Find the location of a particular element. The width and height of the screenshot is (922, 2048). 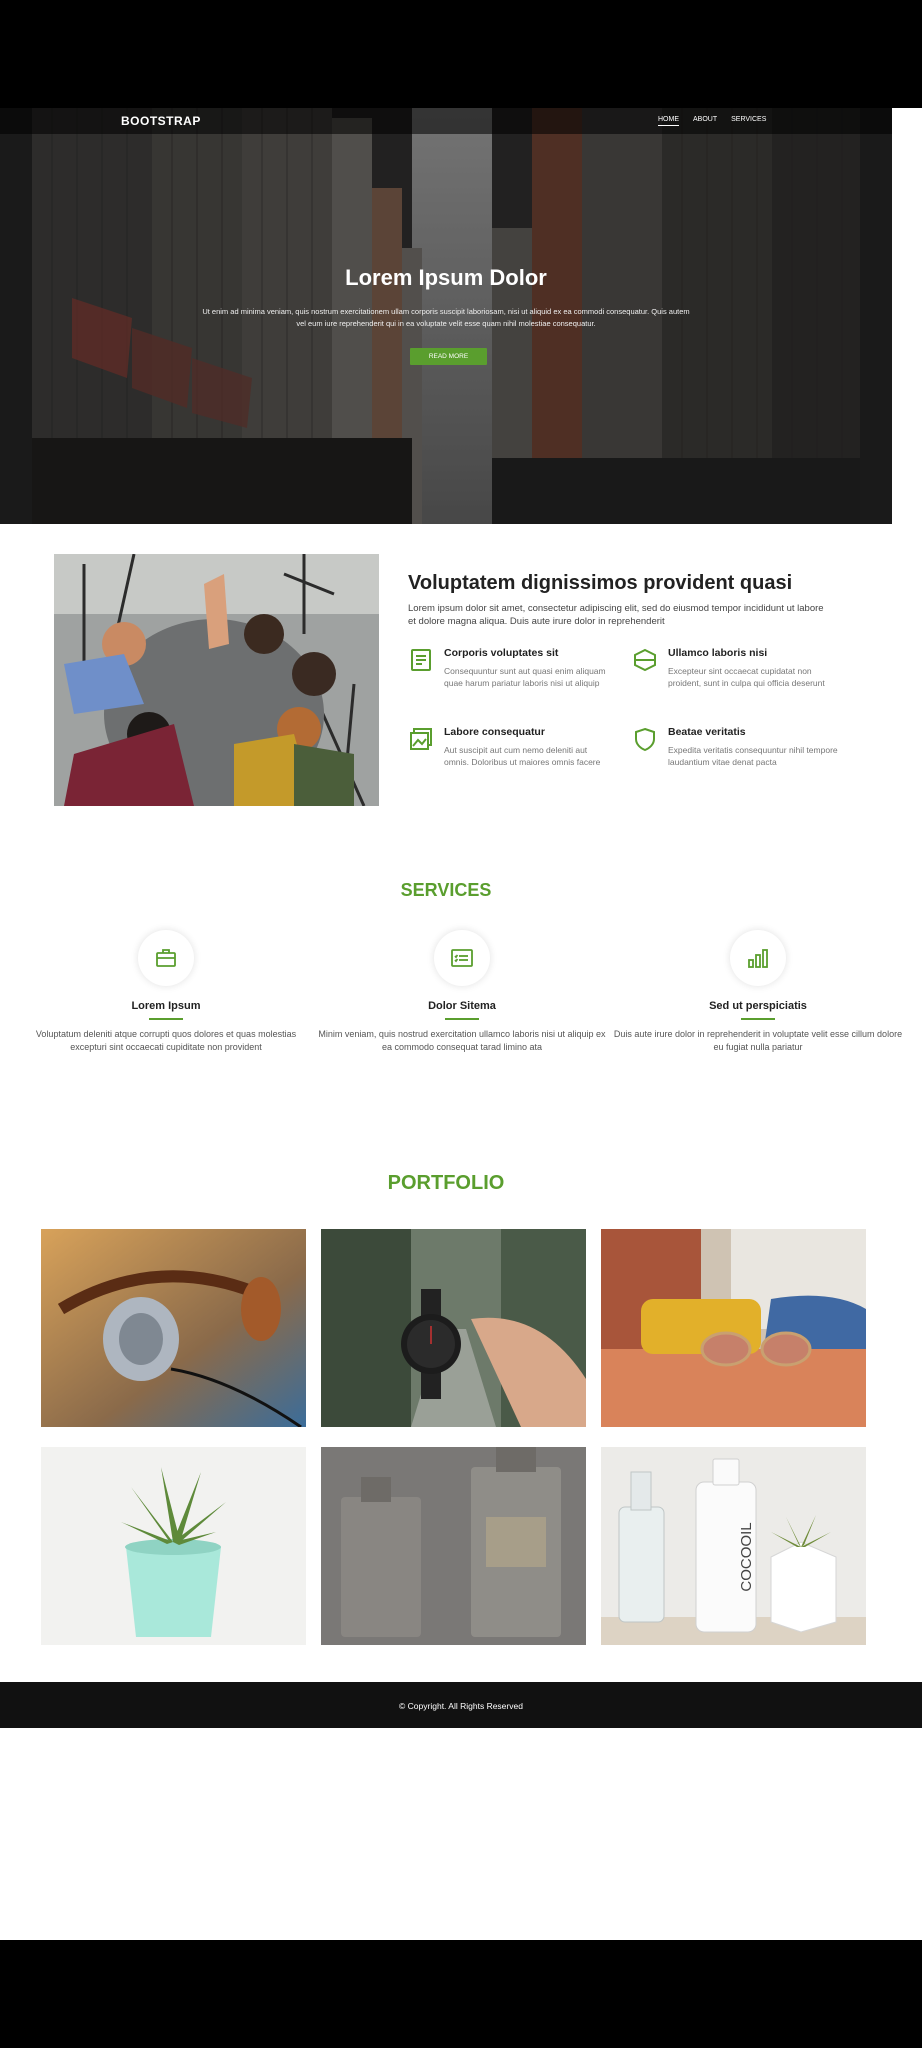

headphones-image is located at coordinates (173, 1328).